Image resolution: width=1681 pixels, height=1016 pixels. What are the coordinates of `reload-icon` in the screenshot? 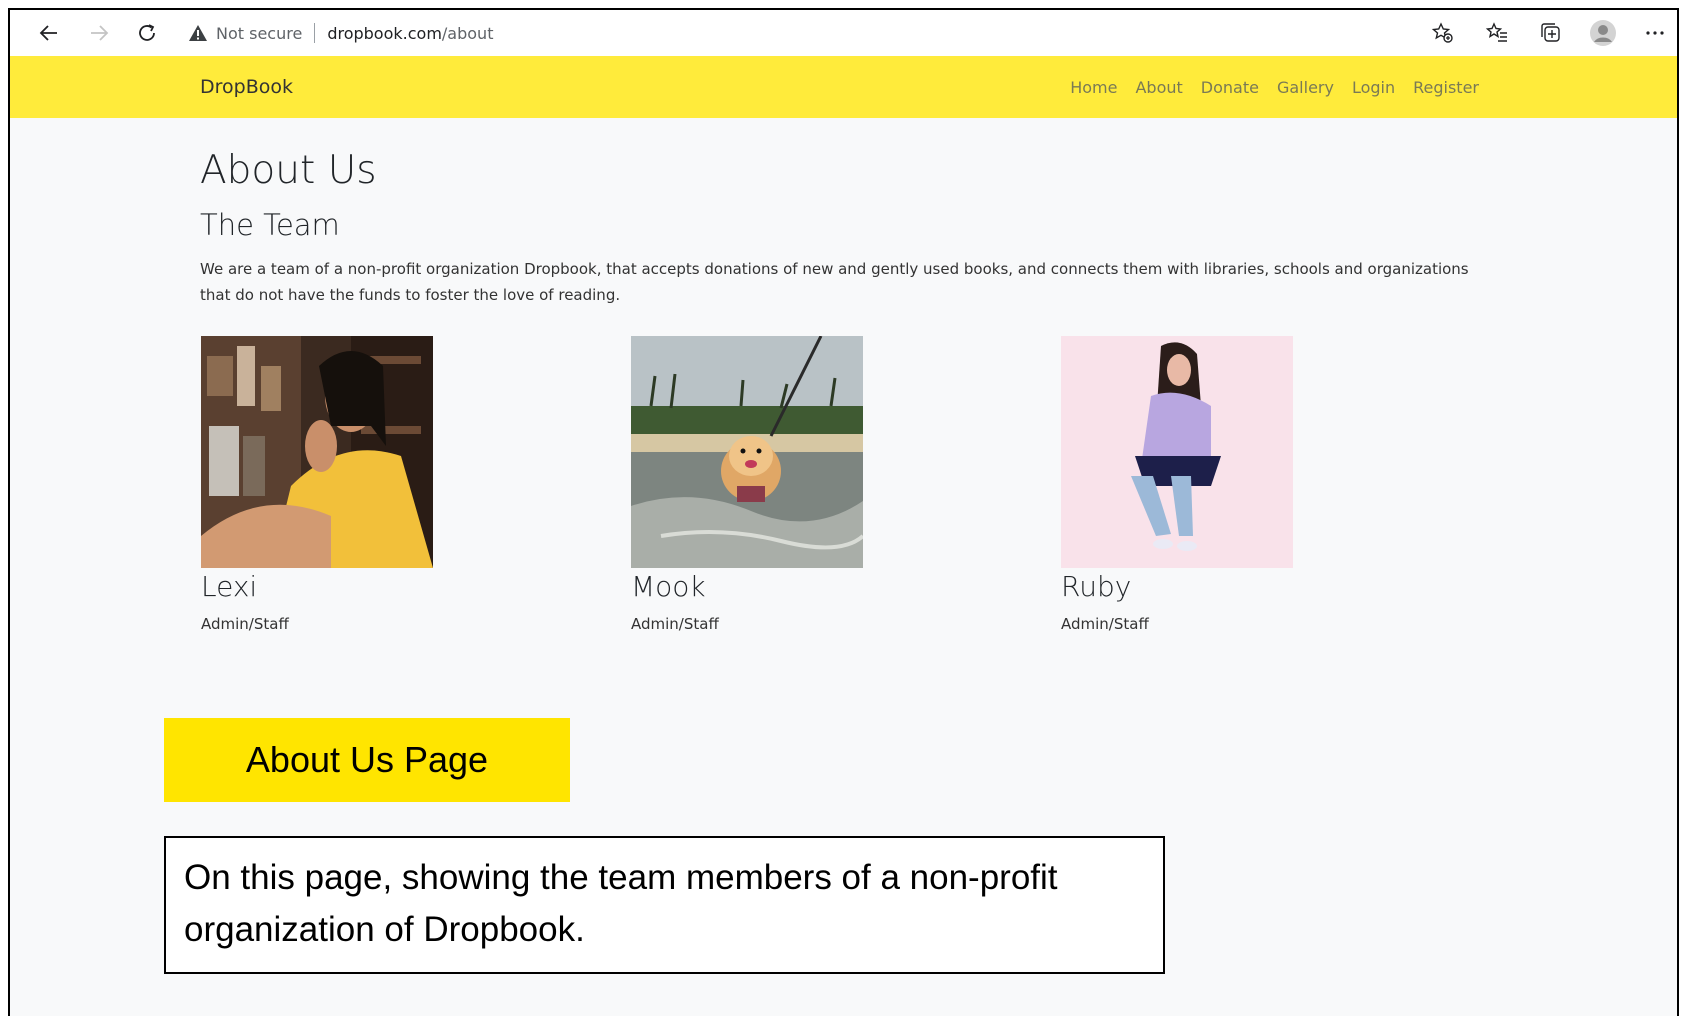 It's located at (147, 32).